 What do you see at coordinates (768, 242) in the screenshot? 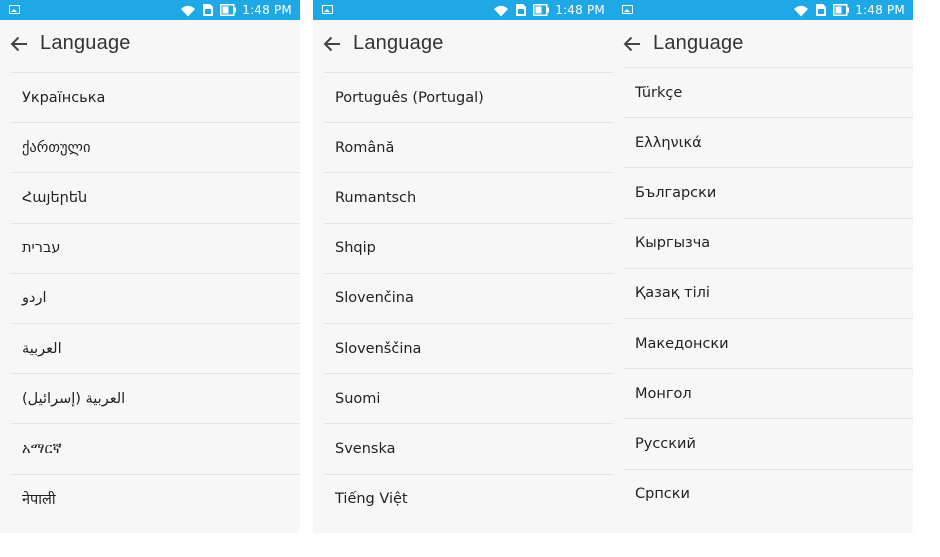
I see `language-item: Кыргызча` at bounding box center [768, 242].